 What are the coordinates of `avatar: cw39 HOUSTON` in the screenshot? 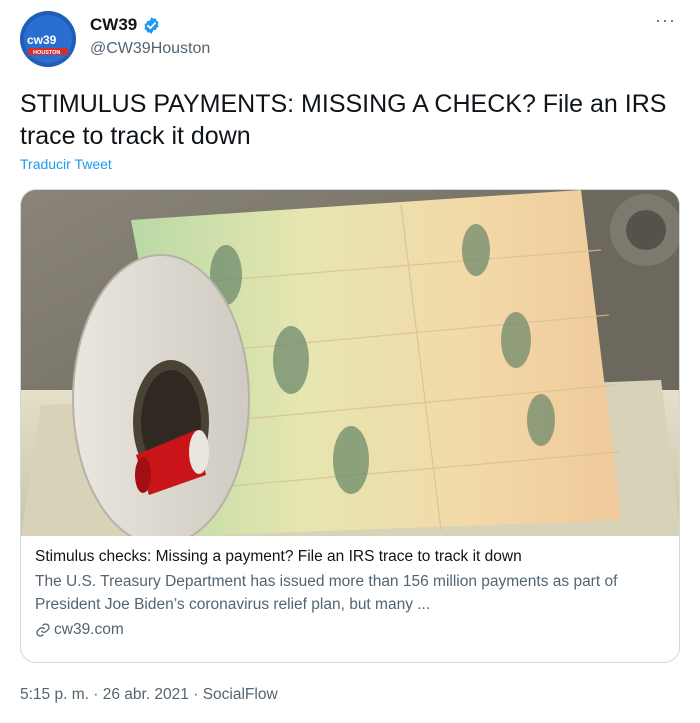 It's located at (48, 39).